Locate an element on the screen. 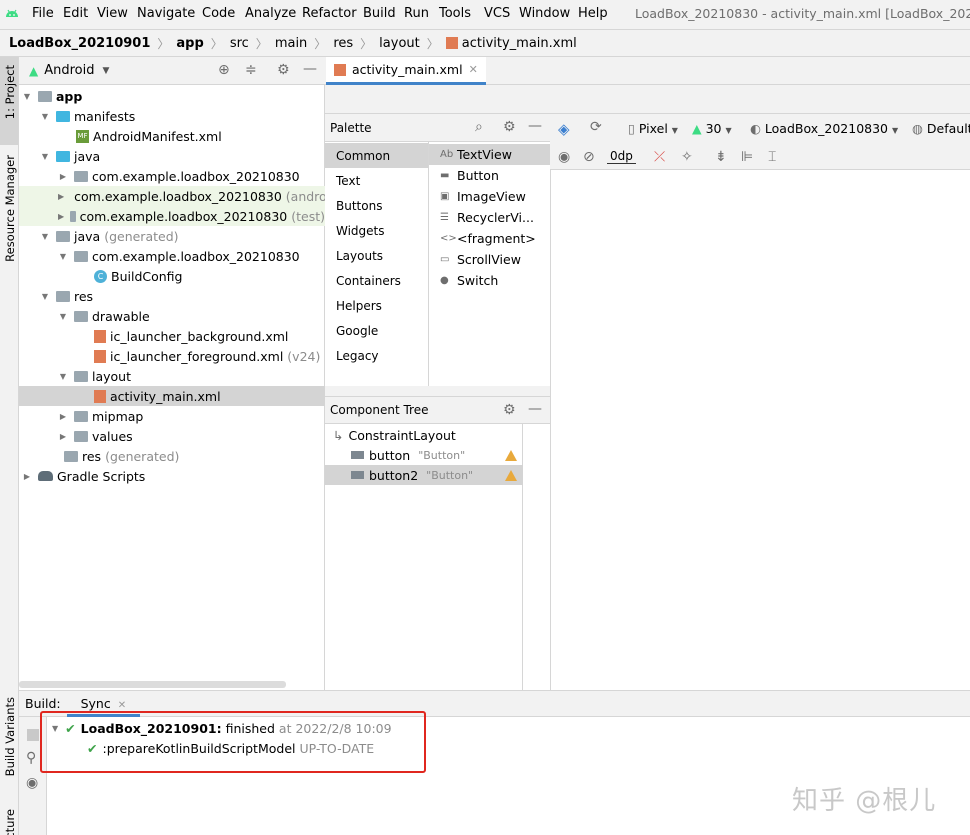  tree-item-values: ▶ values is located at coordinates (172, 436).